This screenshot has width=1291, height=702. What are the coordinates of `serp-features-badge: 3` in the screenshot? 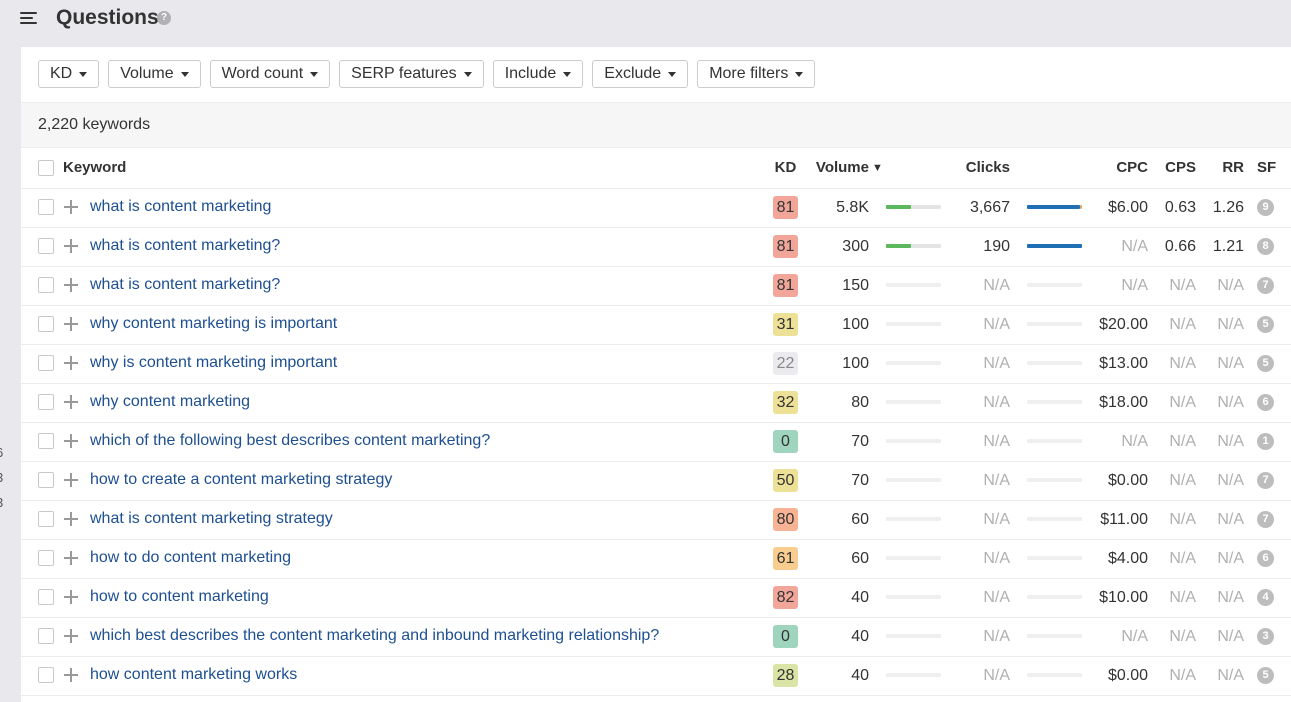 It's located at (1265, 636).